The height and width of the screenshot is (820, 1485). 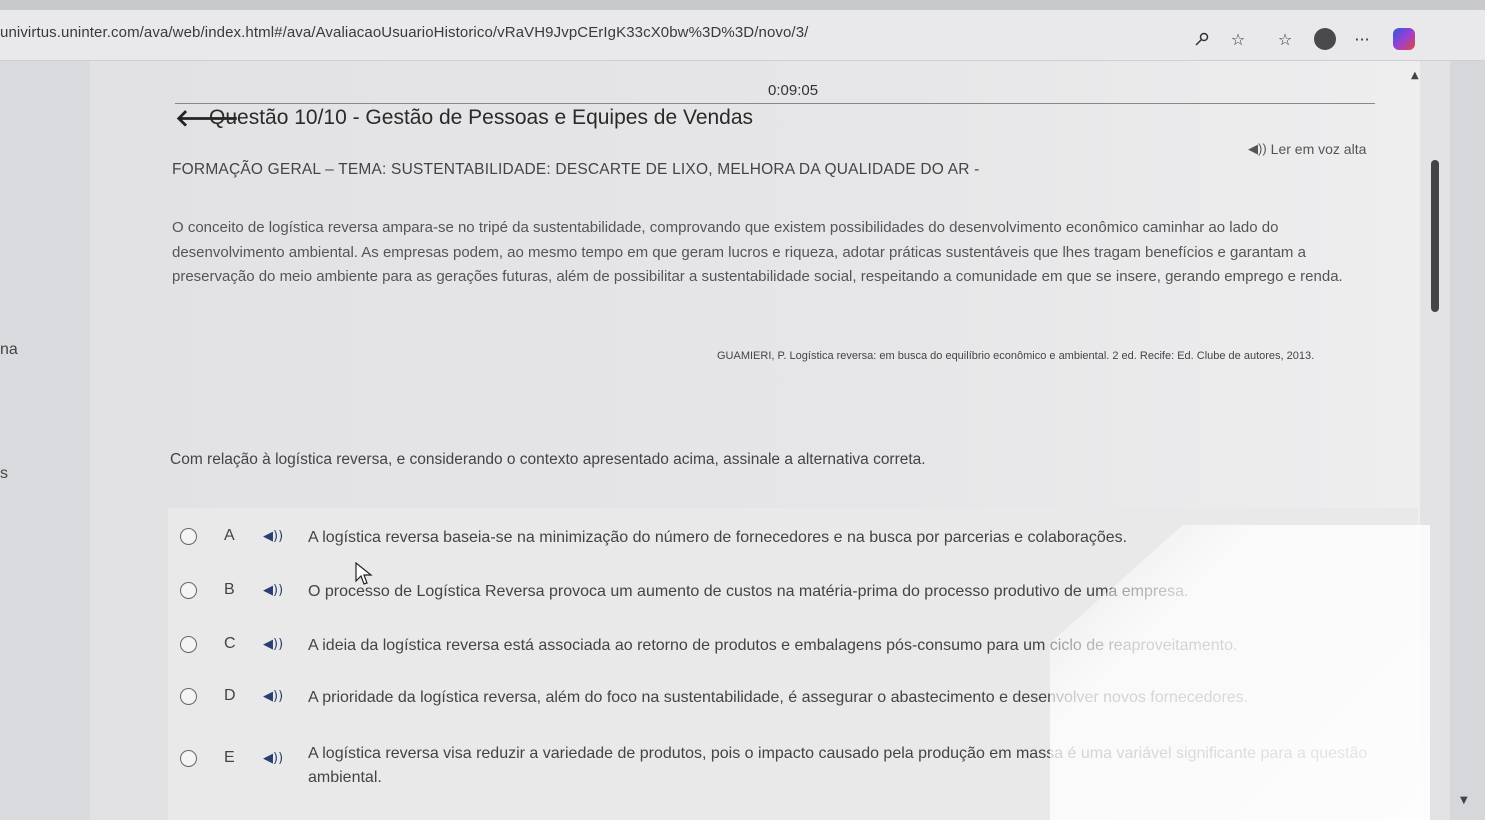 I want to click on radio-a, so click(x=188, y=536).